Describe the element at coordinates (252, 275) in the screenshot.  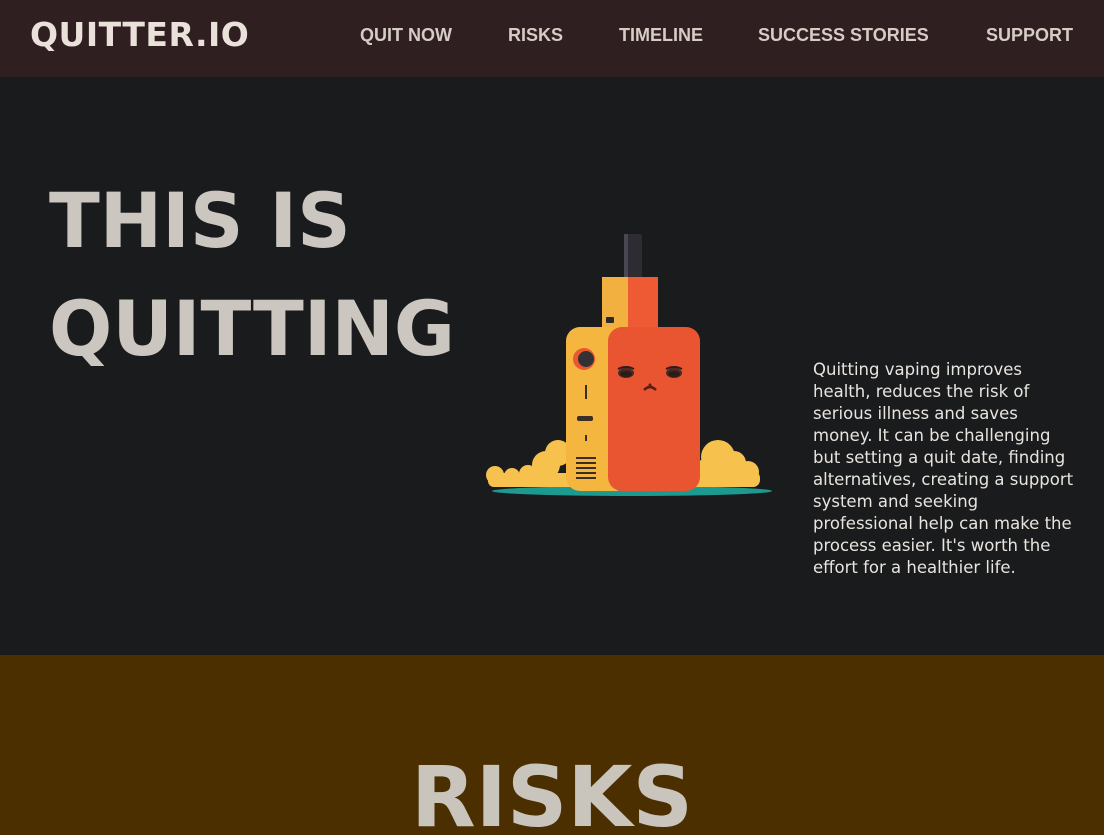
I see `hero-title: THIS IS QUITTING` at that location.